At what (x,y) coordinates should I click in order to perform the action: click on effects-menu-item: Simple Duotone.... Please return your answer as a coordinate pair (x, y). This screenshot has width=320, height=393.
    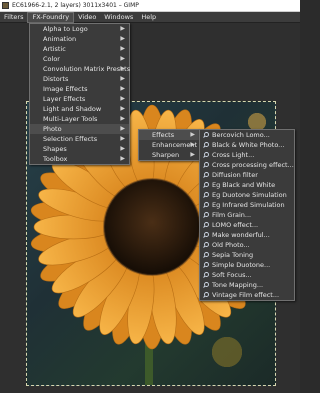
    Looking at the image, I should click on (247, 265).